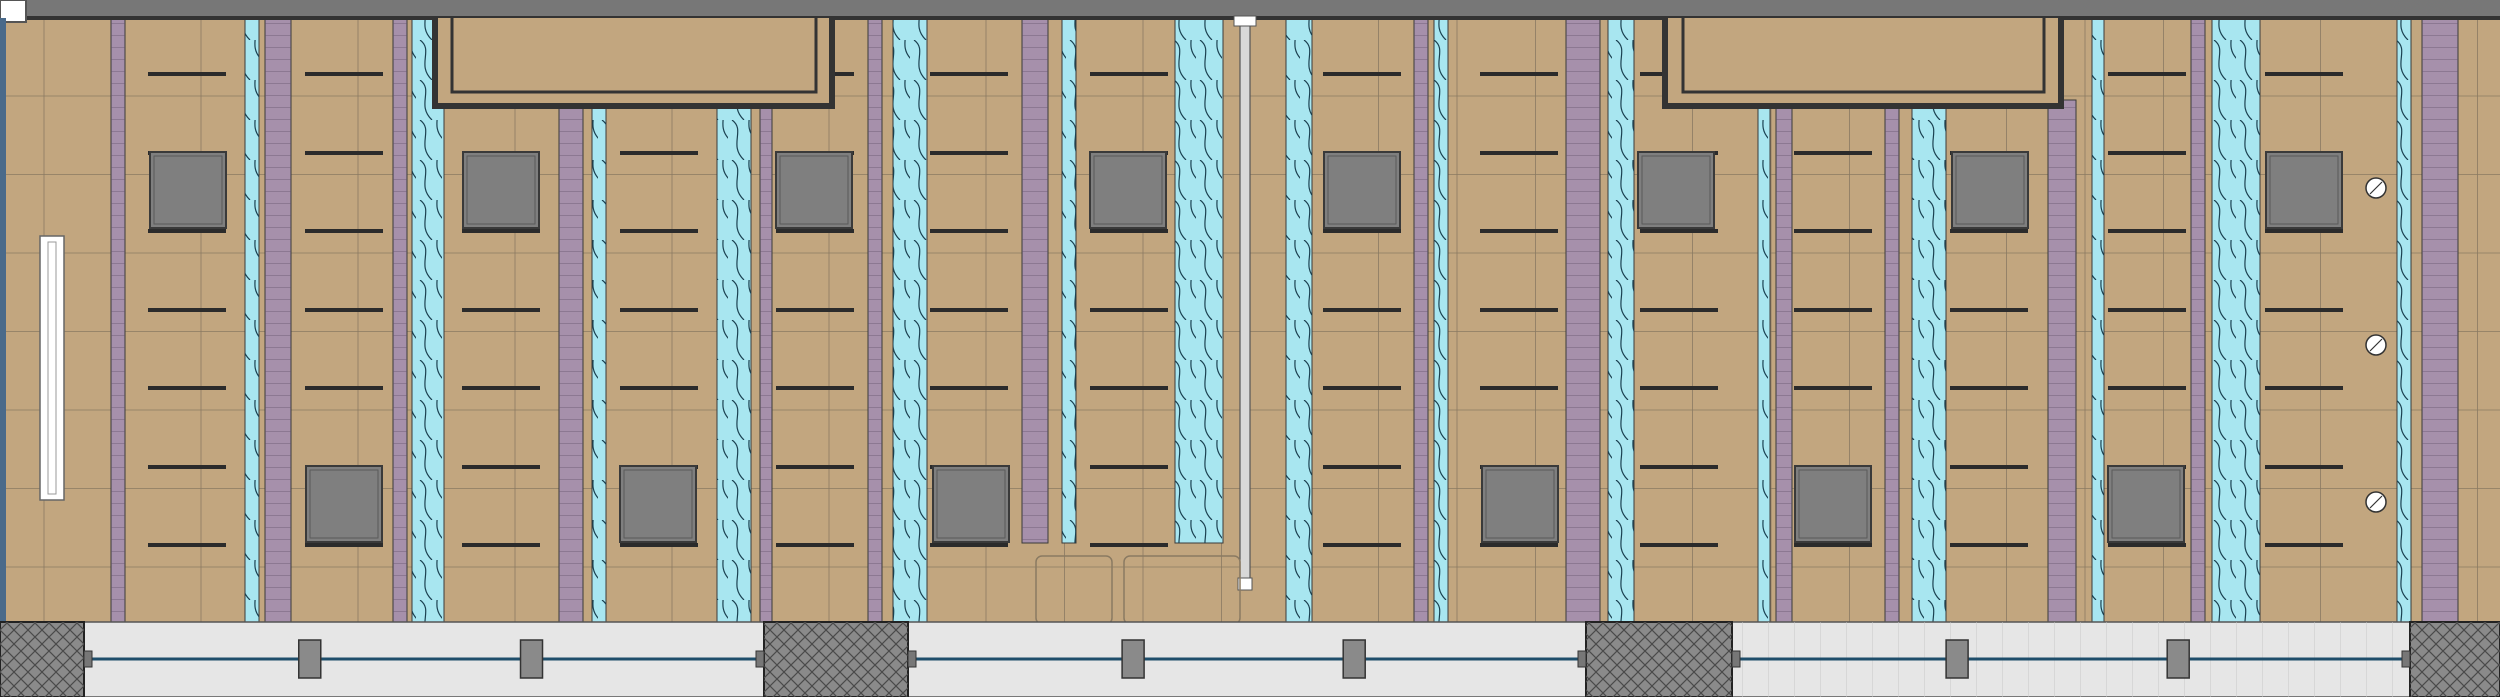  Describe the element at coordinates (3, 320) in the screenshot. I see `left-wall-edge` at that location.